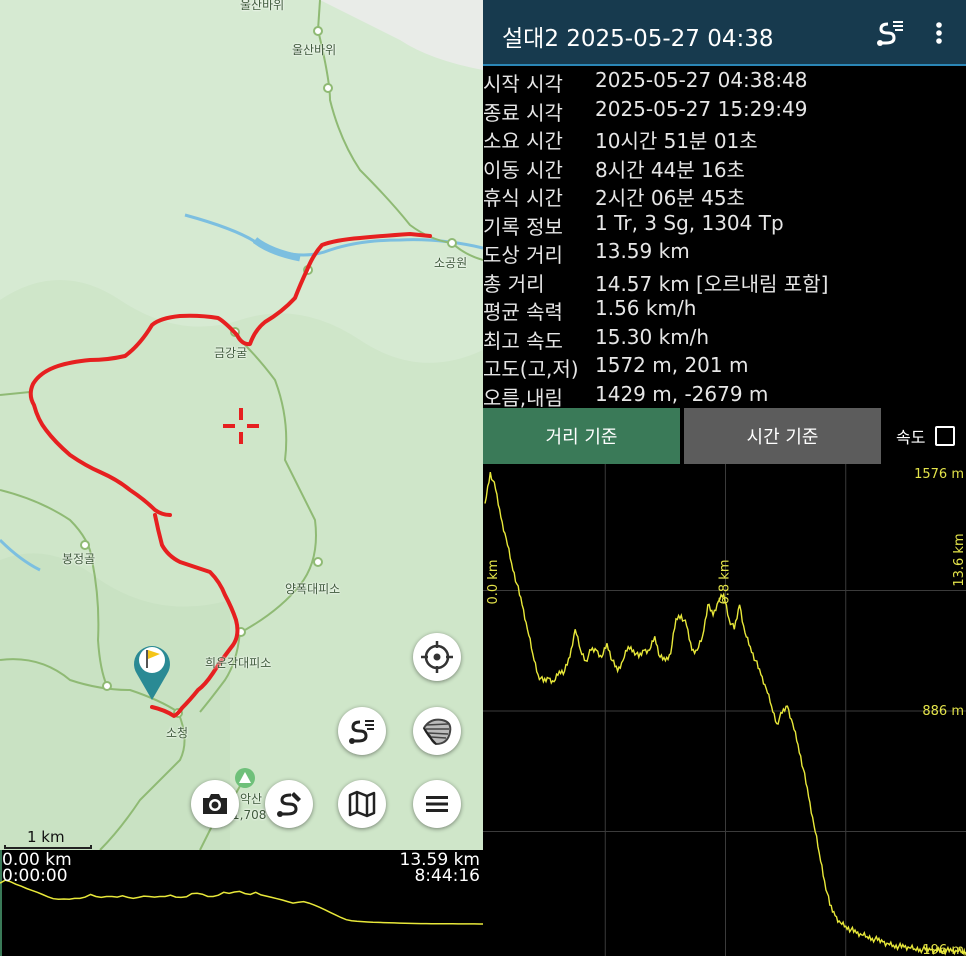  Describe the element at coordinates (35, 876) in the screenshot. I see `mini-start-time: 0:00:00` at that location.